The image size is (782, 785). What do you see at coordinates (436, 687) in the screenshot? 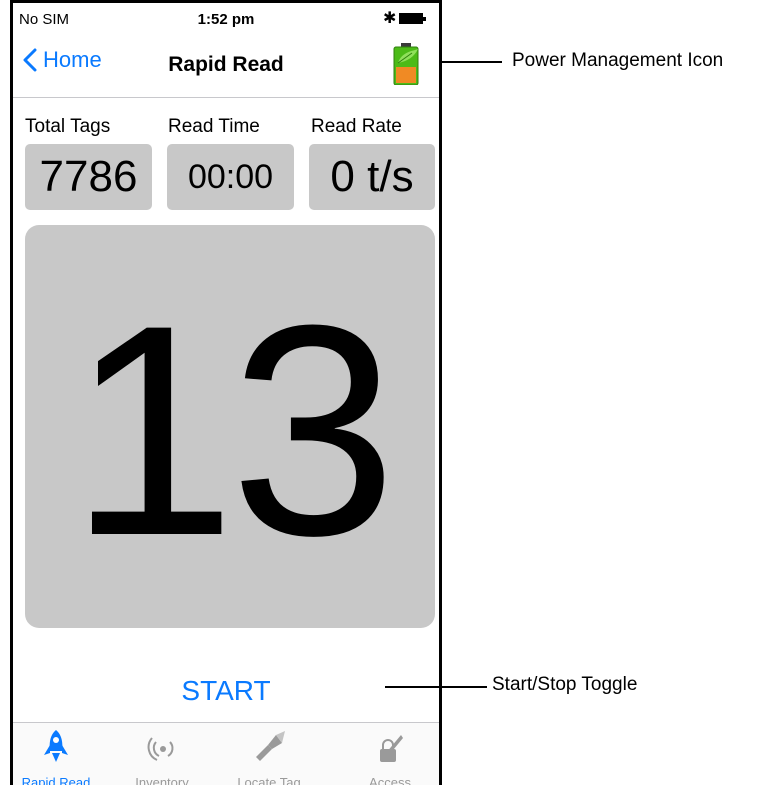
I see `start-callout-line` at bounding box center [436, 687].